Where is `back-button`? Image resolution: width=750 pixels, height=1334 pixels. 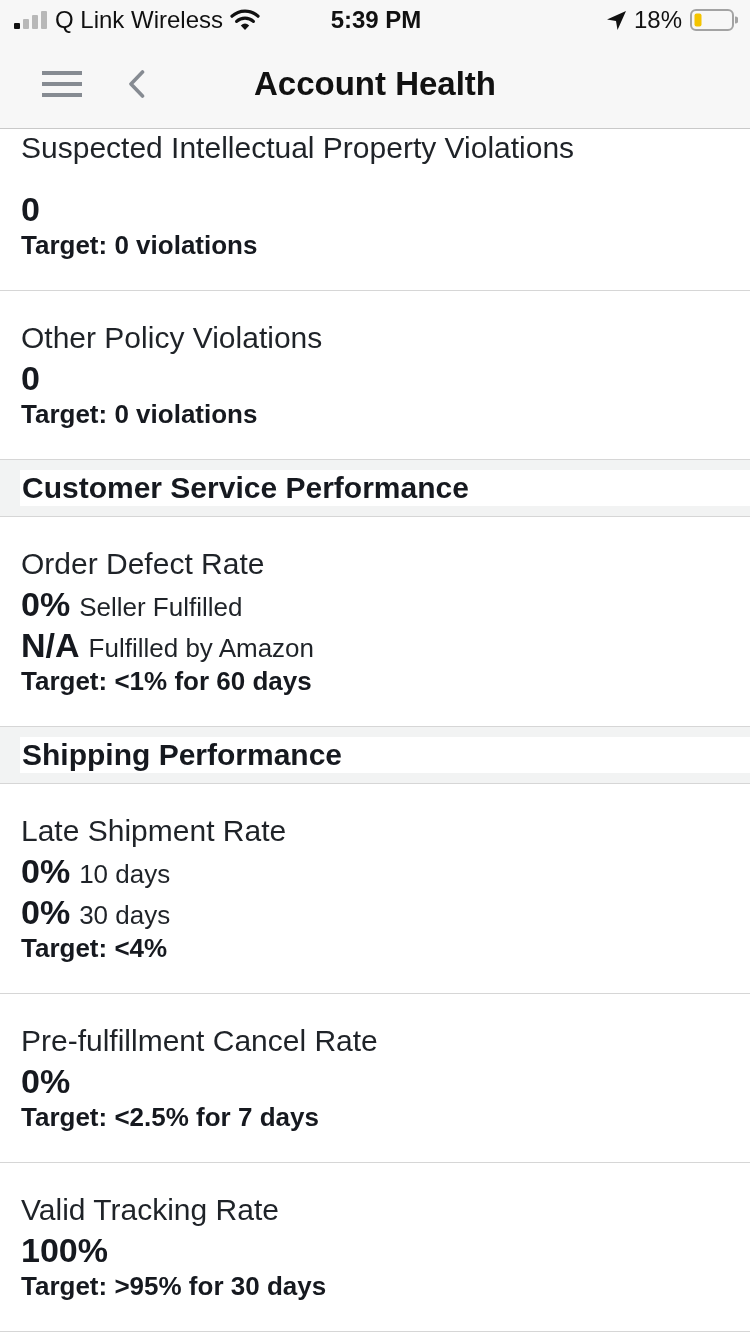
back-button is located at coordinates (136, 84).